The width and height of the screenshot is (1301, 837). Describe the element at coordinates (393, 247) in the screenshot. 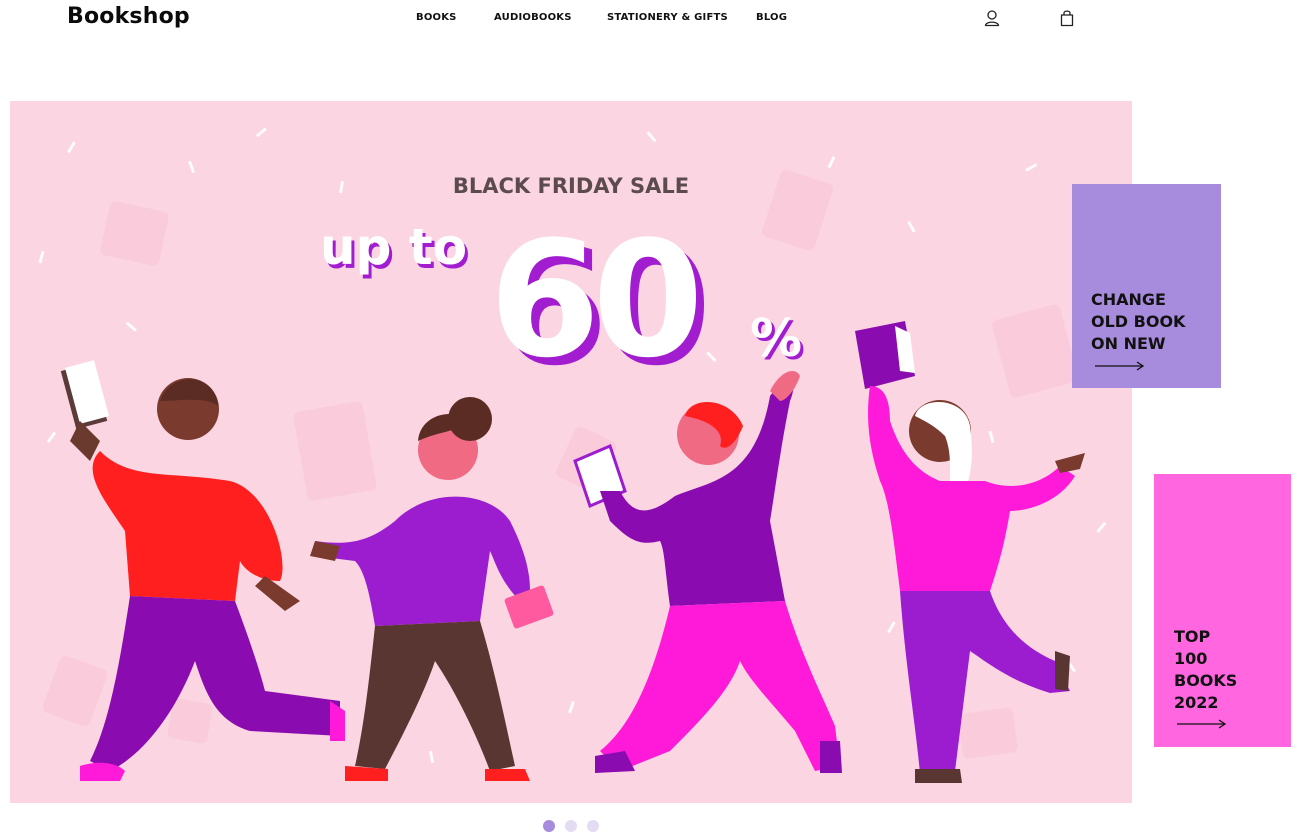

I see `banner-prefix: up to` at that location.